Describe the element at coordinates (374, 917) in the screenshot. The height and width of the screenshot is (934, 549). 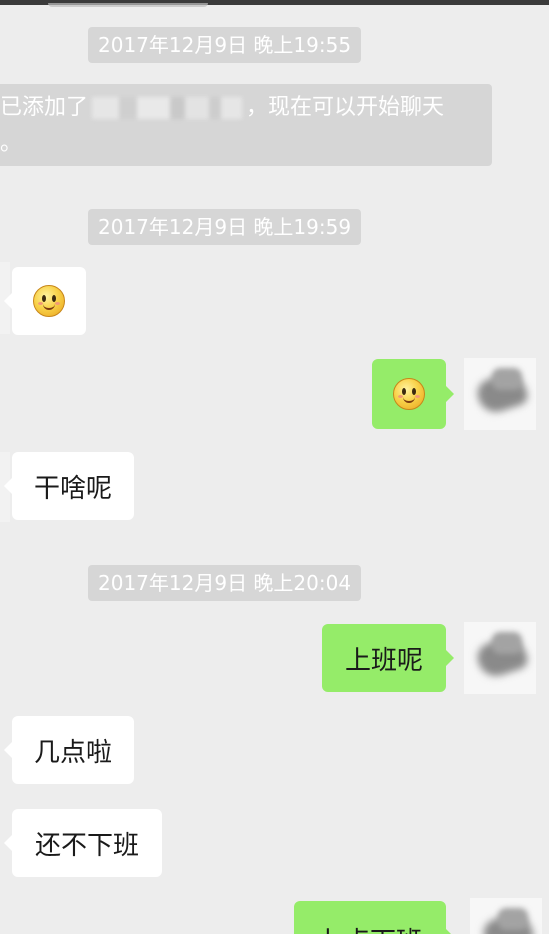
I see `message-bubble-outgoing: 七点下班` at that location.